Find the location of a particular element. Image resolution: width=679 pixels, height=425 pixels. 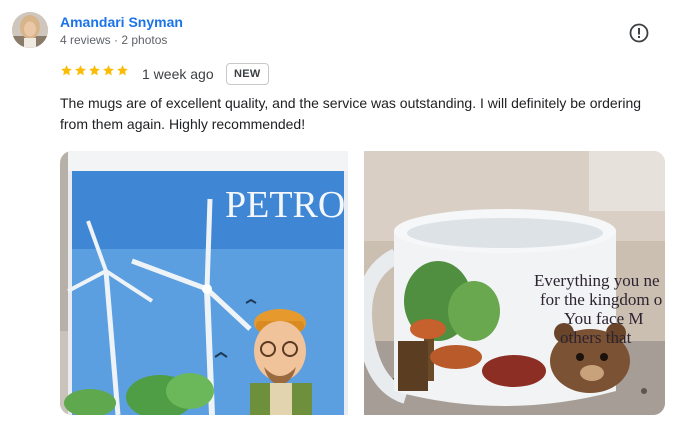

report-button is located at coordinates (639, 33).